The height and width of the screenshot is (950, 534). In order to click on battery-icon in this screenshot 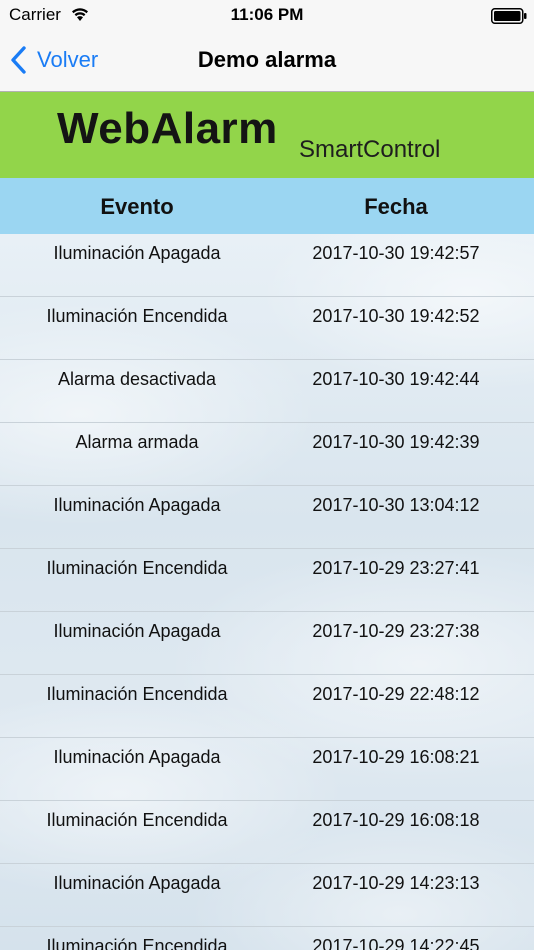, I will do `click(509, 16)`.